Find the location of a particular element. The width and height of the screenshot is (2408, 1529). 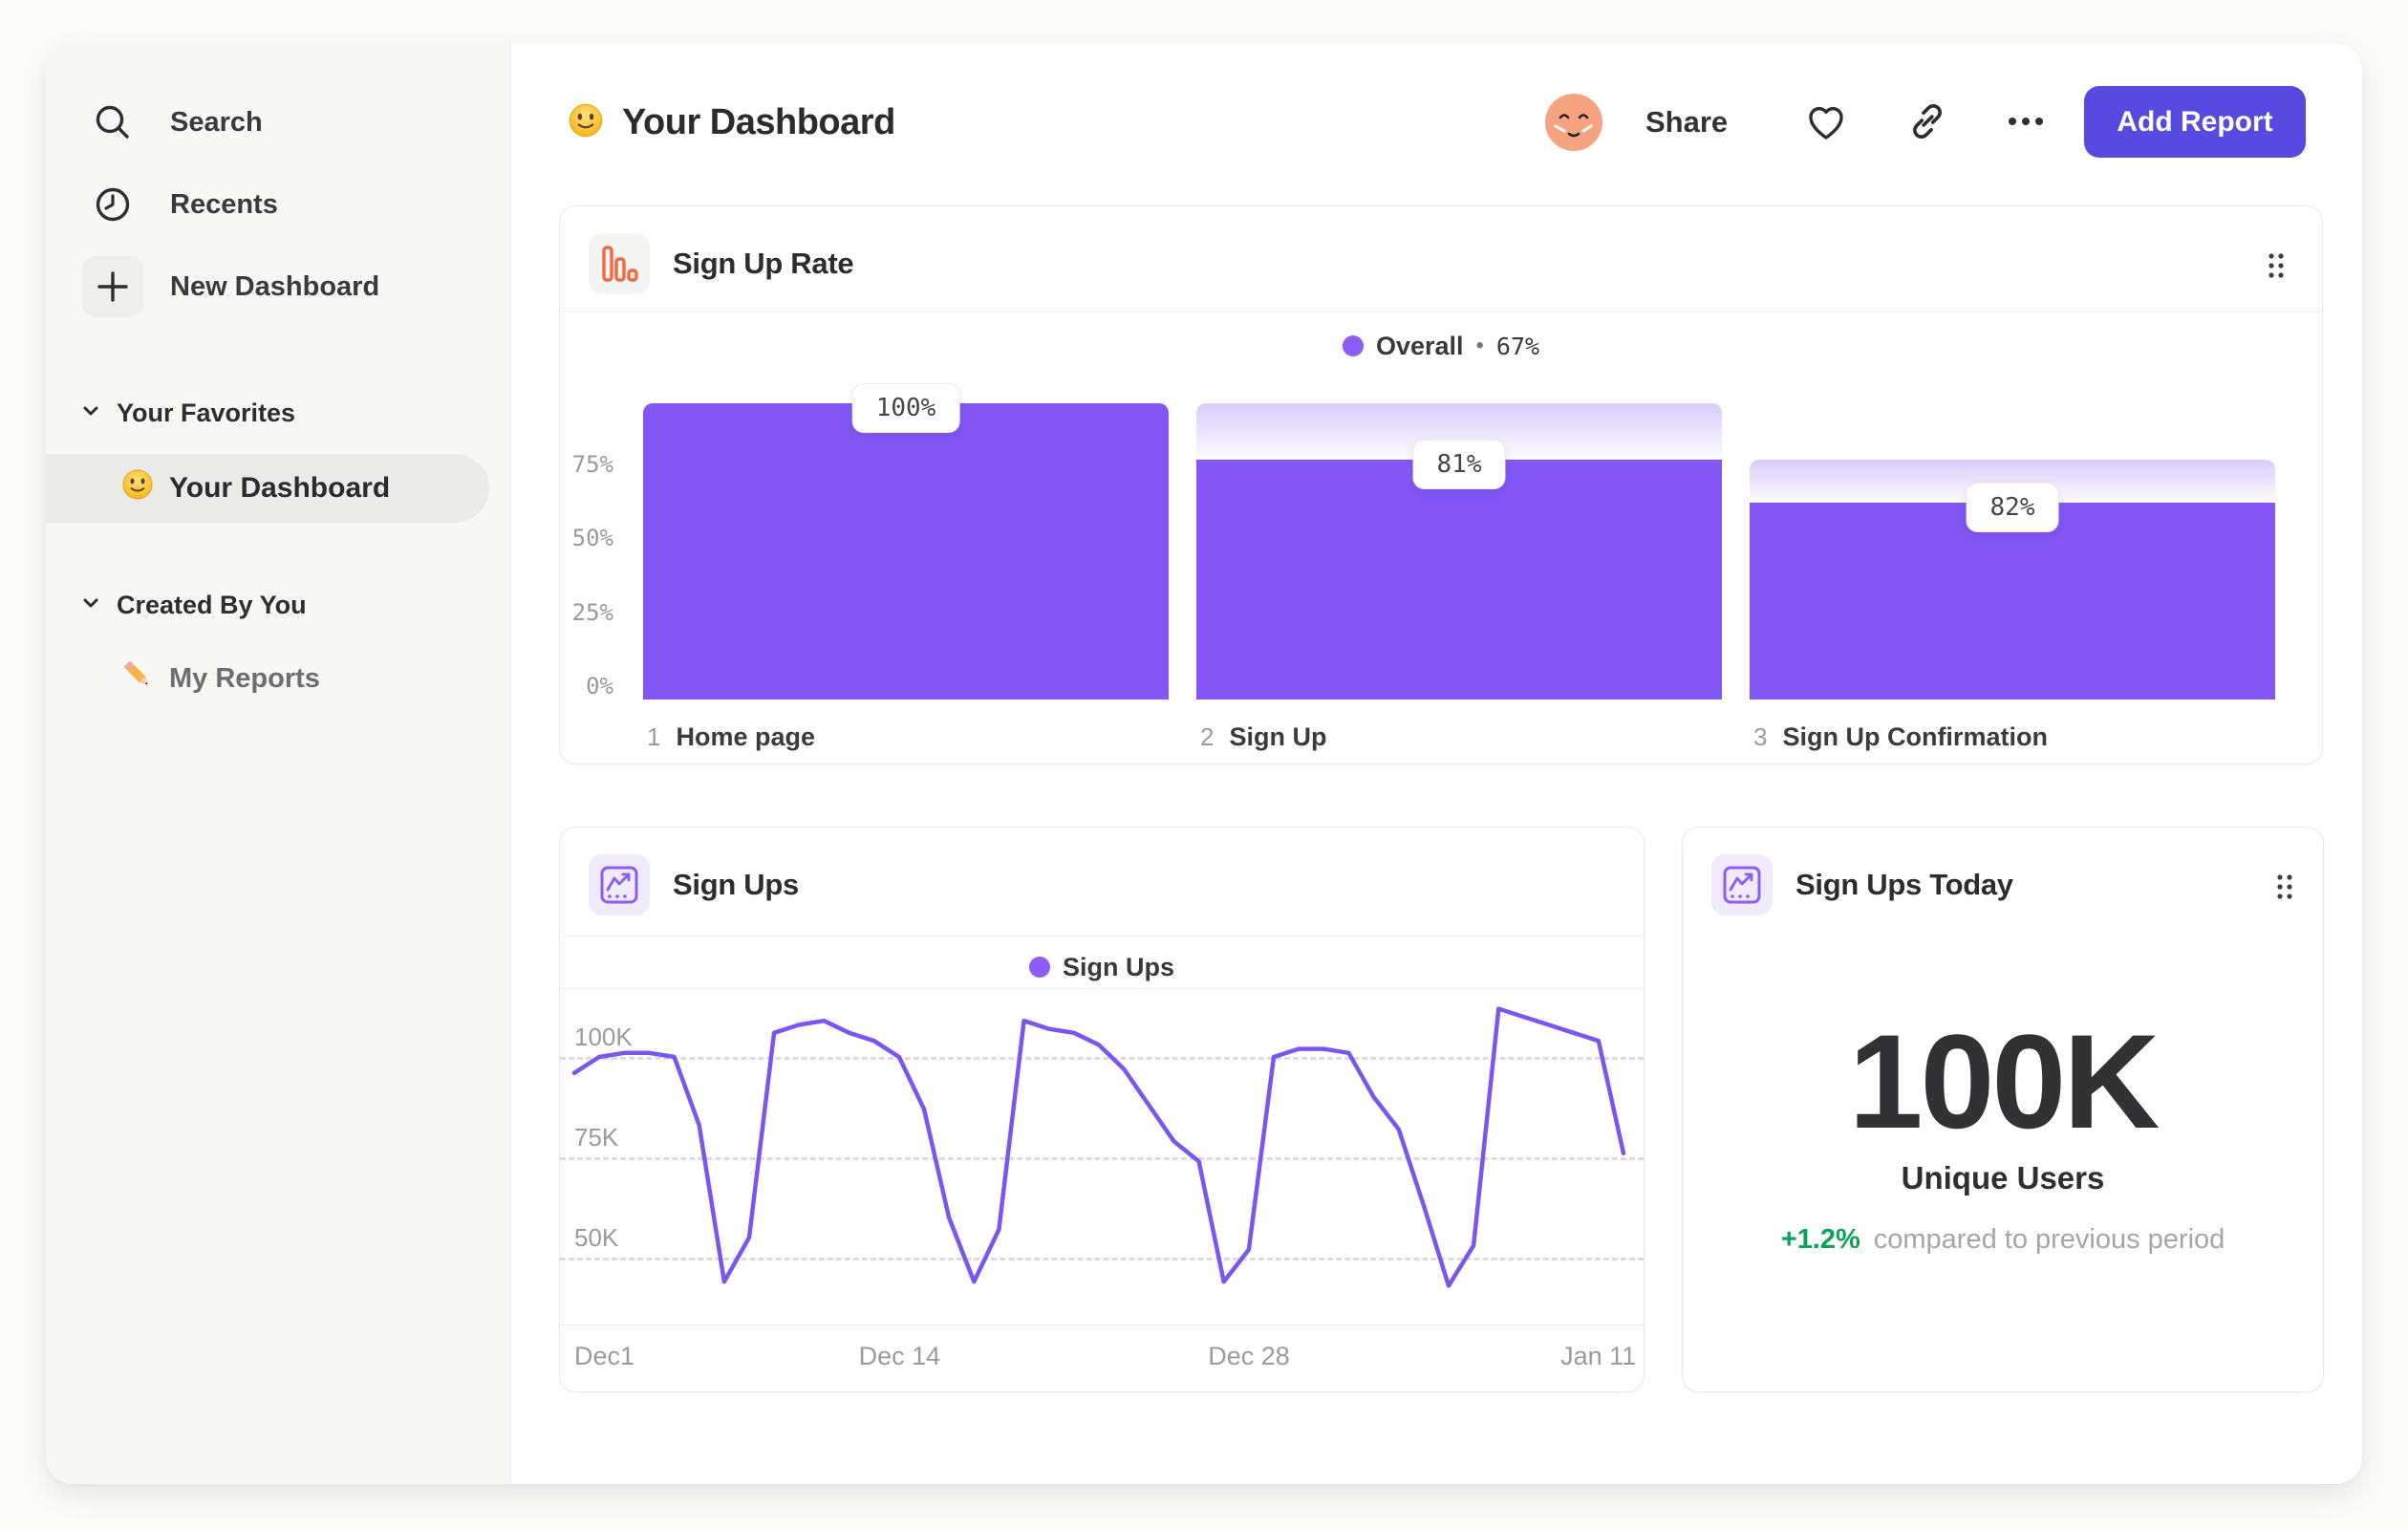

ellipsis-icon is located at coordinates (2026, 123).